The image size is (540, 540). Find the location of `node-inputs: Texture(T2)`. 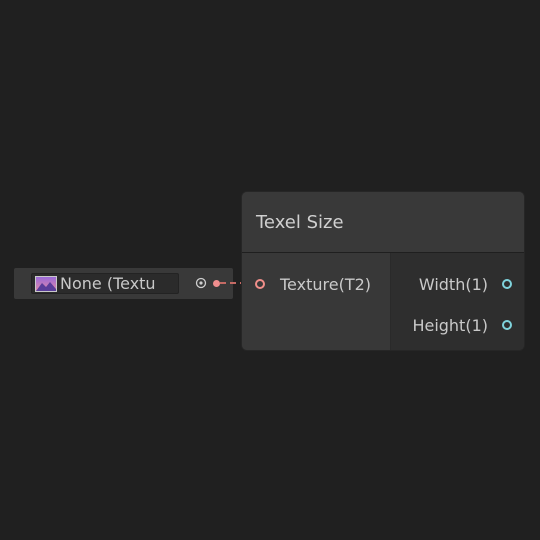

node-inputs: Texture(T2) is located at coordinates (316, 301).